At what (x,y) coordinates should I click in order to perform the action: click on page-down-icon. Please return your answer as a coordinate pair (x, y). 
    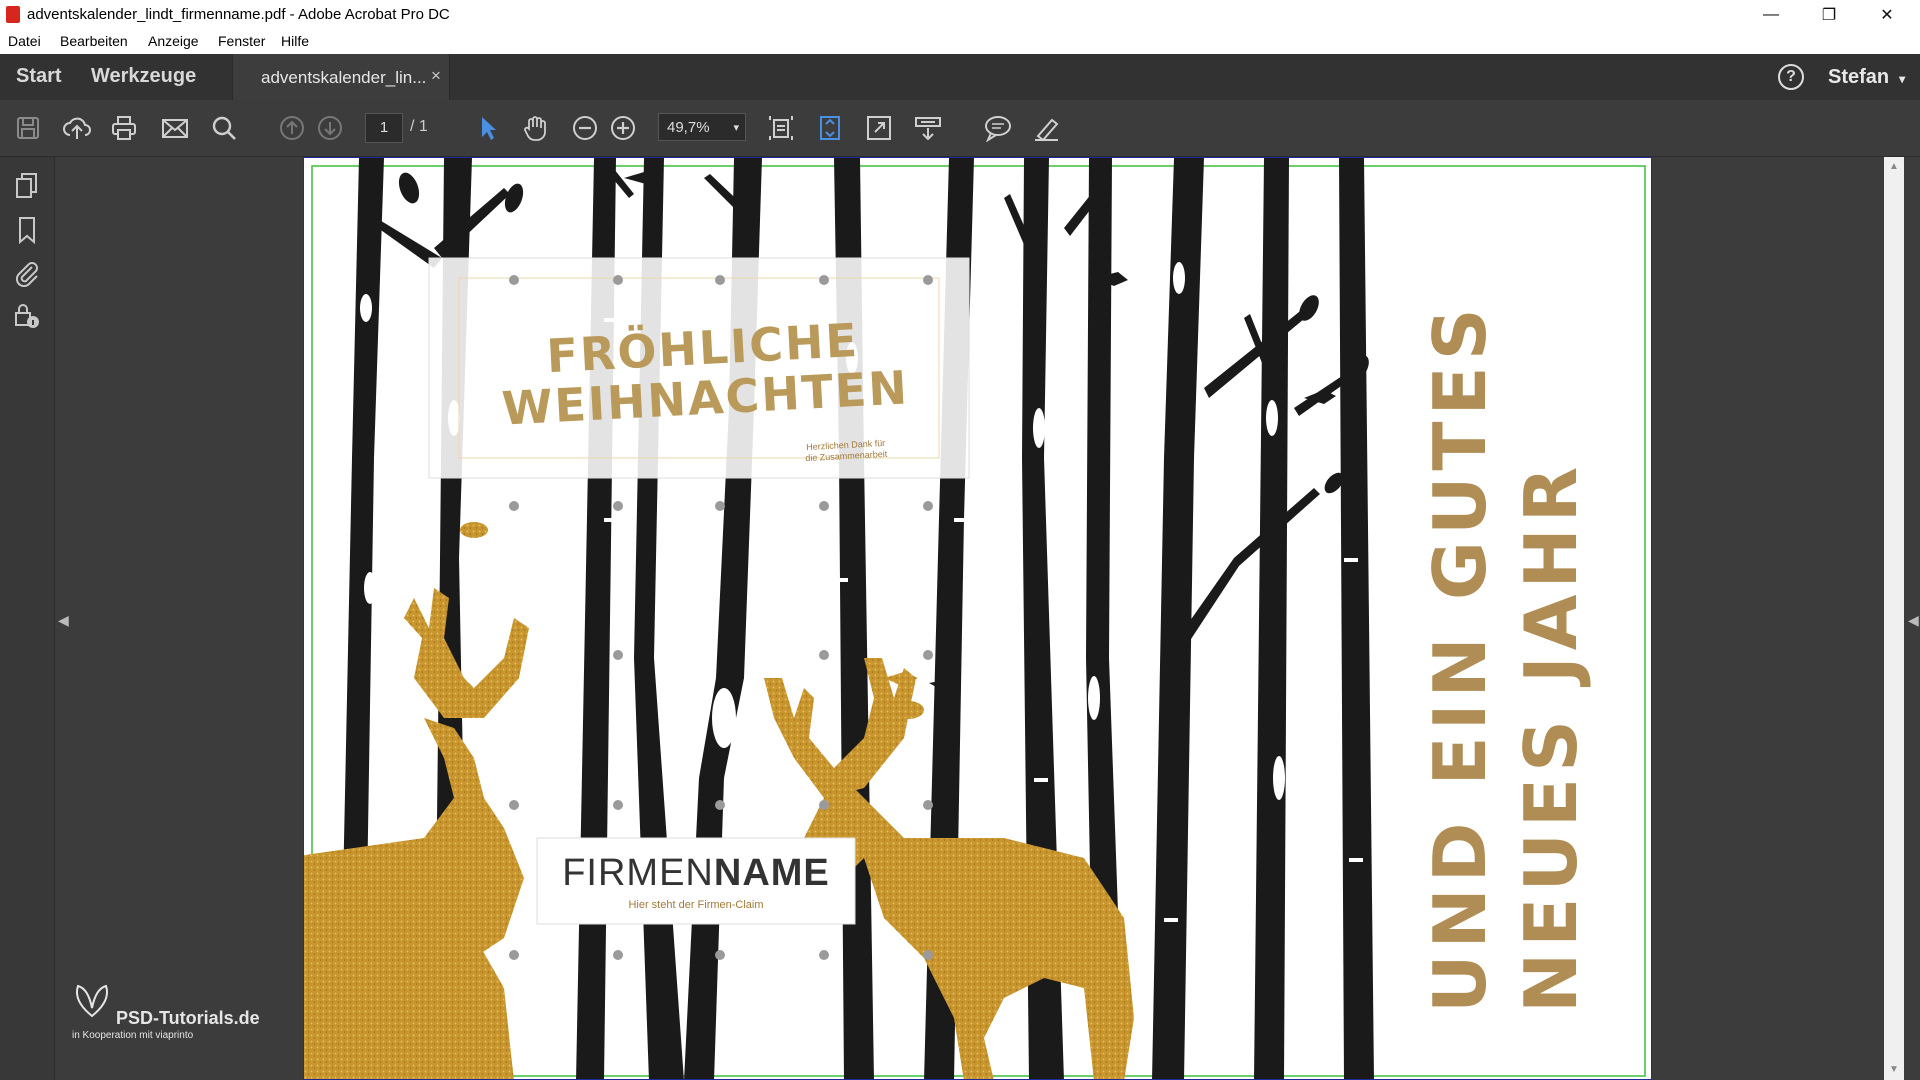
    Looking at the image, I should click on (330, 128).